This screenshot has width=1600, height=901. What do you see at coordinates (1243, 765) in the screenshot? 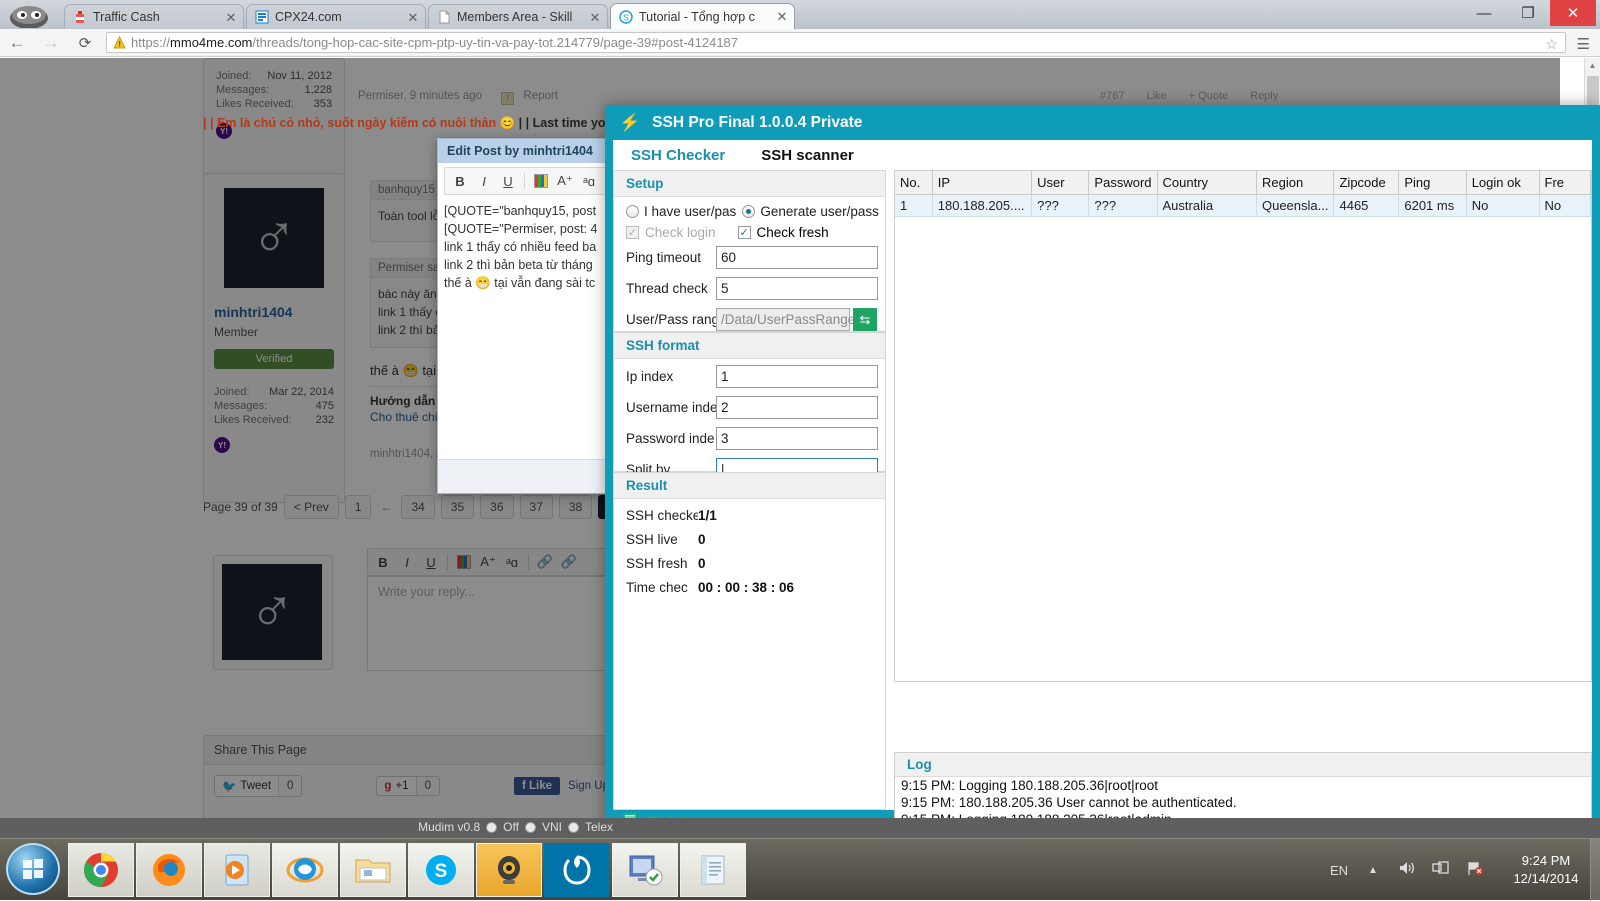
I see `log-header: Log` at bounding box center [1243, 765].